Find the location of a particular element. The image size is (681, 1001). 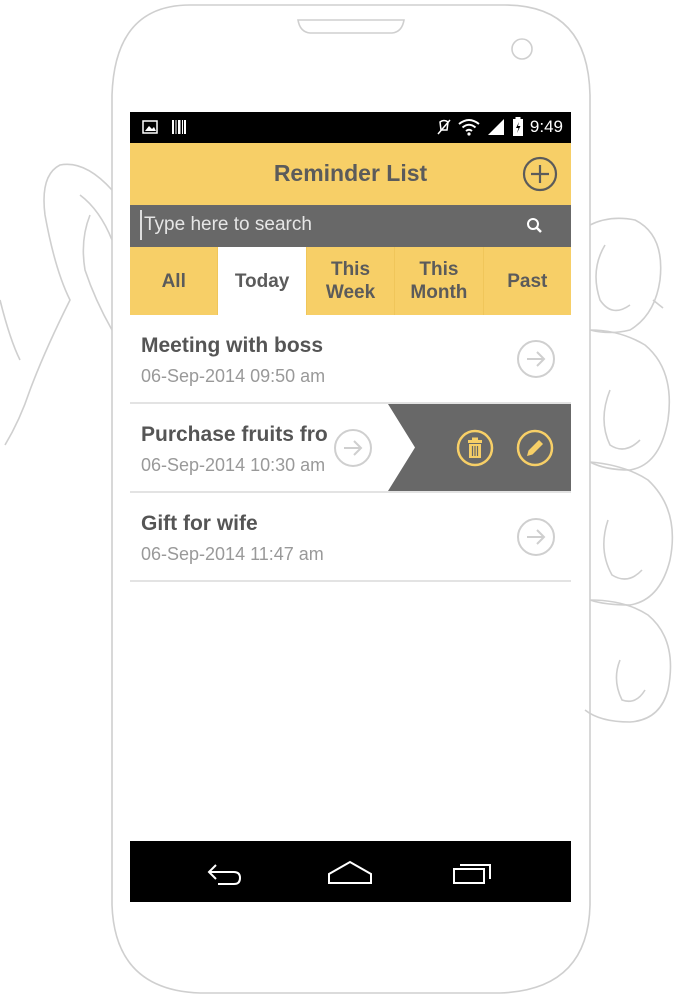

system-nav-bar is located at coordinates (350, 871).